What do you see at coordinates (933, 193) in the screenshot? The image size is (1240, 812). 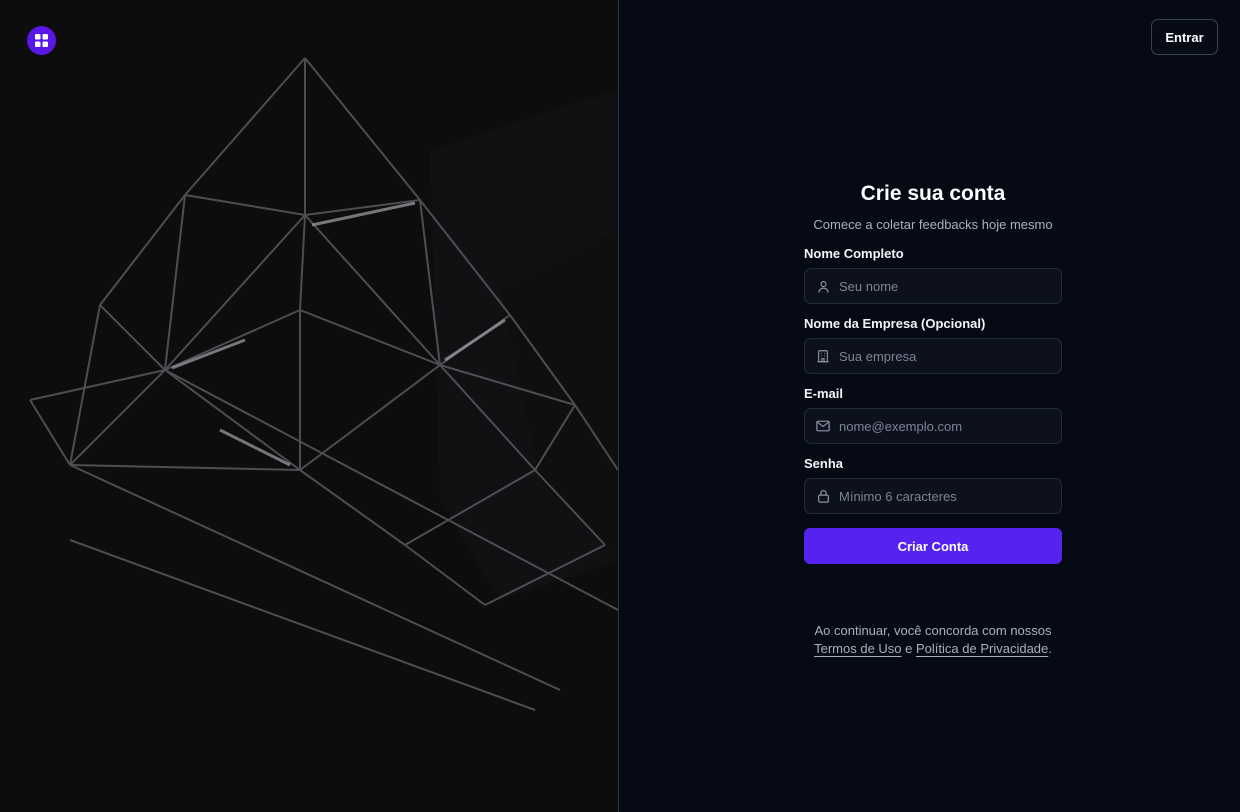 I see `form-title: Crie sua conta` at bounding box center [933, 193].